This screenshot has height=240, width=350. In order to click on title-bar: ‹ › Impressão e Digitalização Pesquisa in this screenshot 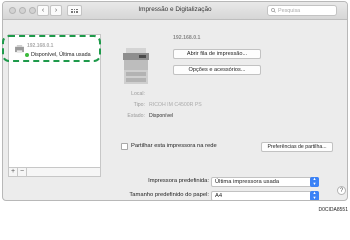, I will do `click(175, 11)`.